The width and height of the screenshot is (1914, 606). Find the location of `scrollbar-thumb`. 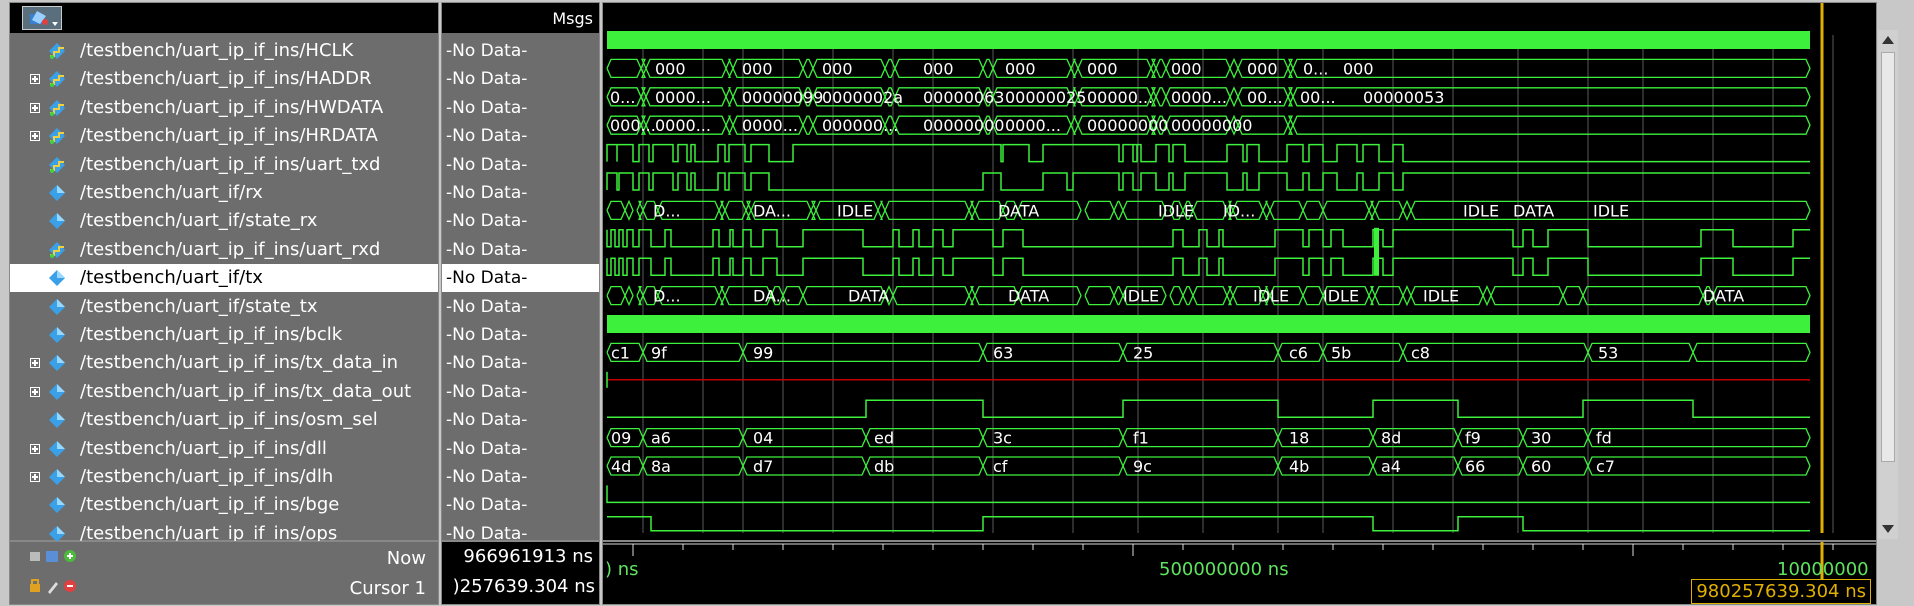

scrollbar-thumb is located at coordinates (1888, 257).